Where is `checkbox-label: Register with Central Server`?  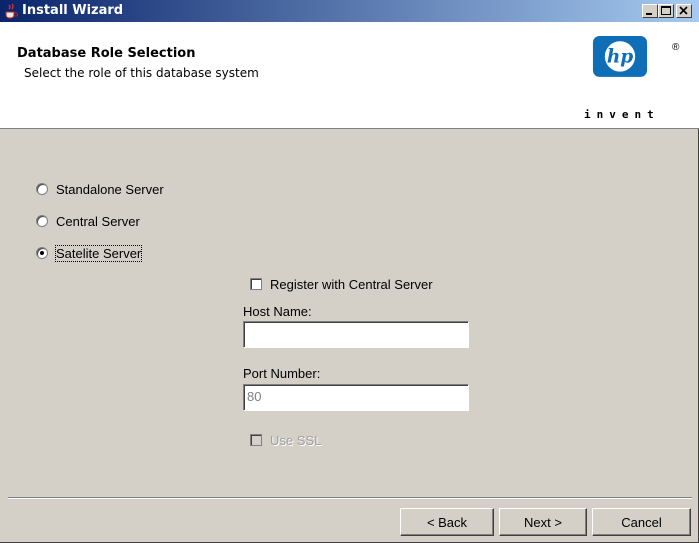
checkbox-label: Register with Central Server is located at coordinates (351, 284).